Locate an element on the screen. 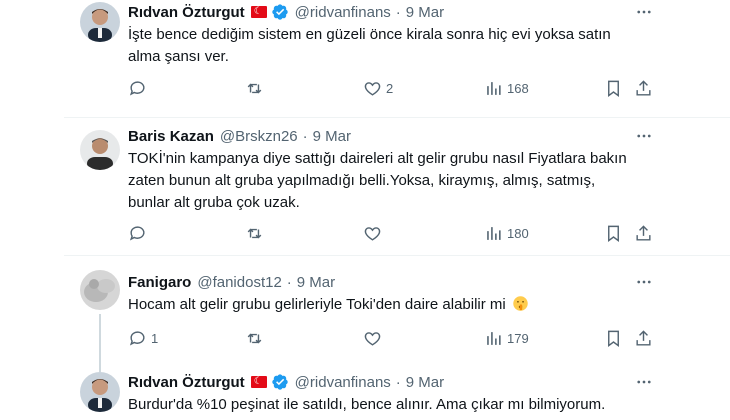  author-name: Baris Kazan is located at coordinates (171, 136).